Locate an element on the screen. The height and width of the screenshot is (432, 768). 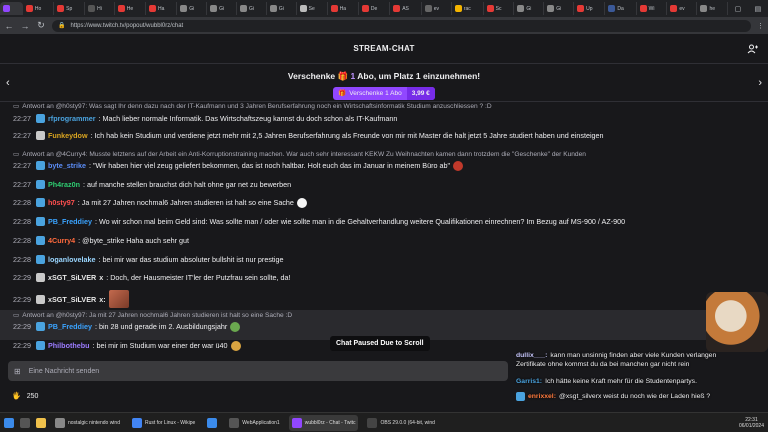
browser-tab: Sp is located at coordinates (70, 8).